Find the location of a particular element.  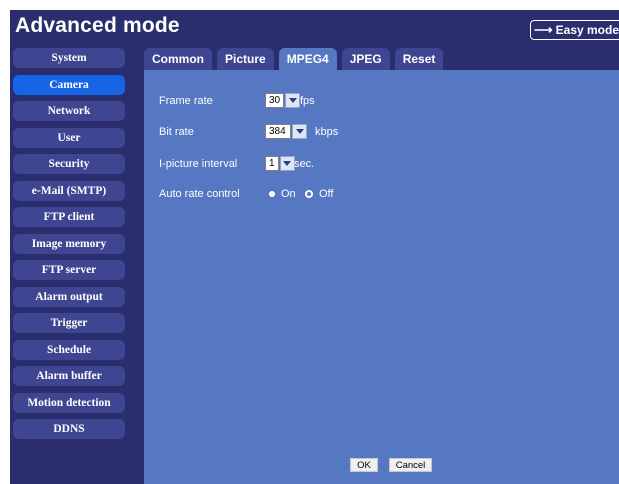

easy-mode-button: ⟶ Easy mode is located at coordinates (574, 30).